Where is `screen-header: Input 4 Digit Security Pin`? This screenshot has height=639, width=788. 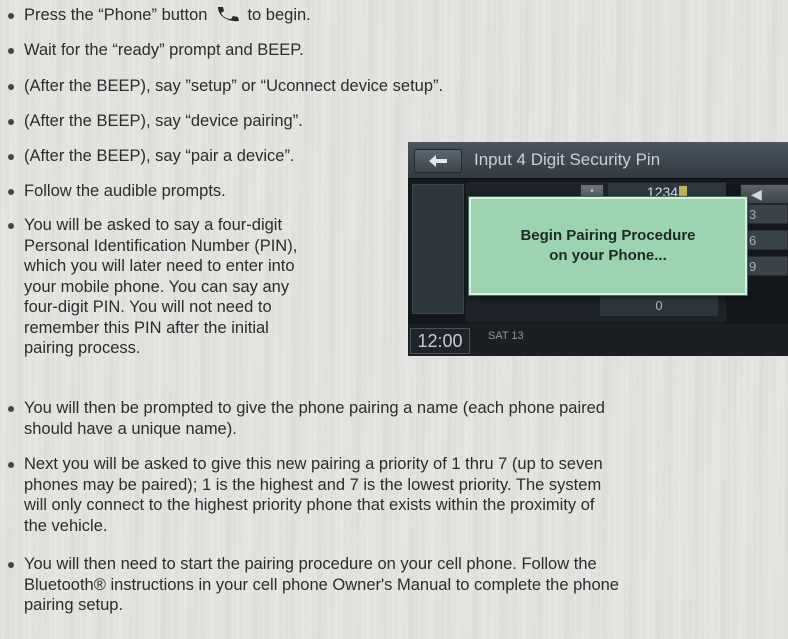
screen-header: Input 4 Digit Security Pin is located at coordinates (598, 160).